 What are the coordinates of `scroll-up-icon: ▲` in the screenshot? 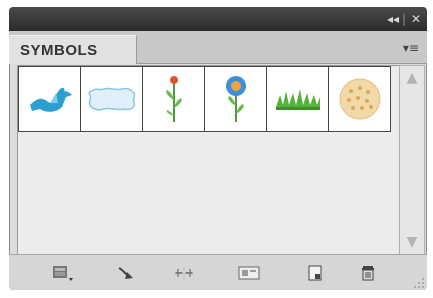 It's located at (412, 78).